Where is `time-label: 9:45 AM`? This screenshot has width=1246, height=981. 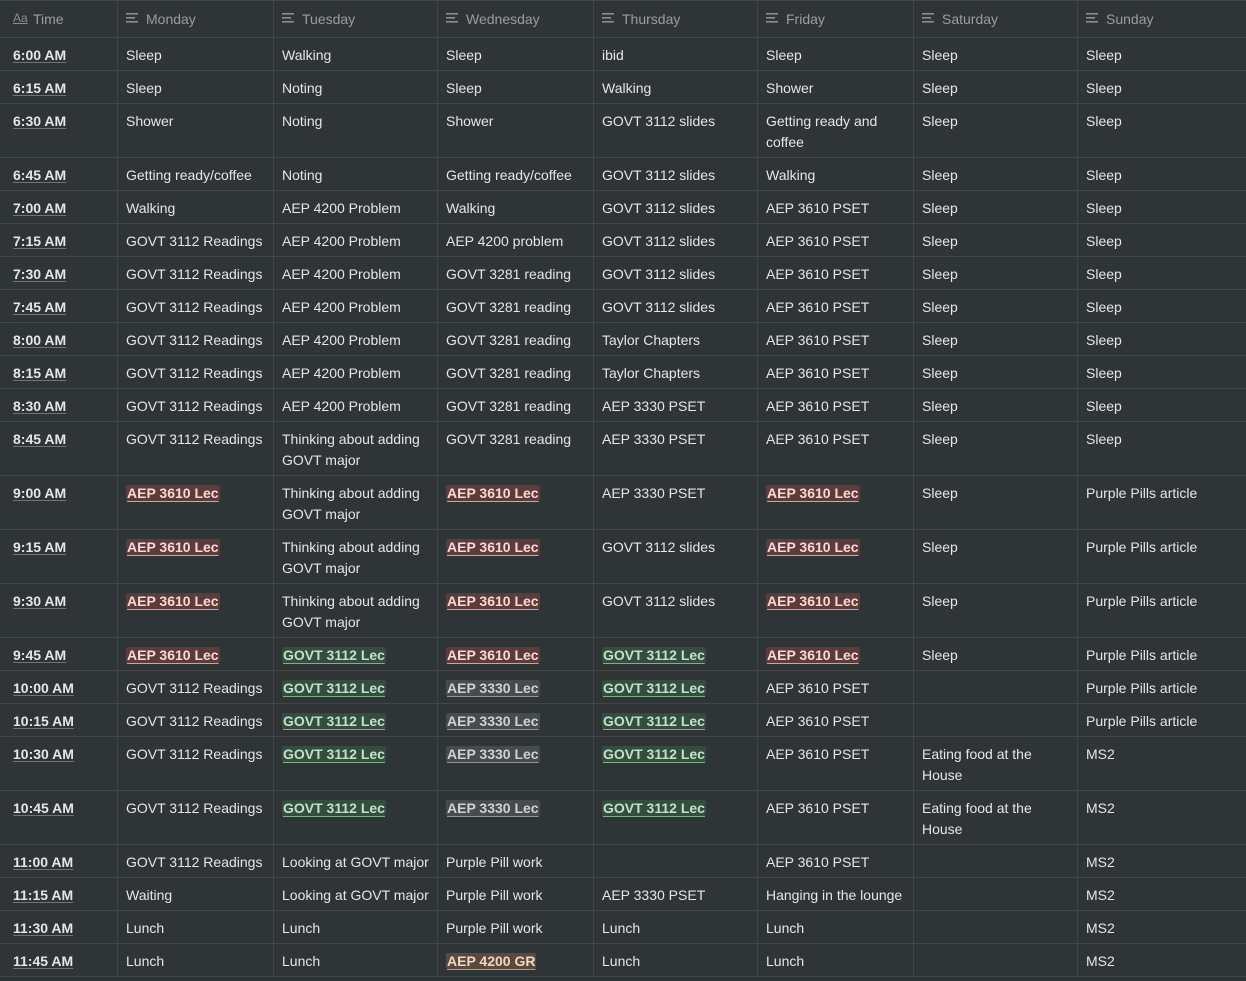
time-label: 9:45 AM is located at coordinates (39, 655).